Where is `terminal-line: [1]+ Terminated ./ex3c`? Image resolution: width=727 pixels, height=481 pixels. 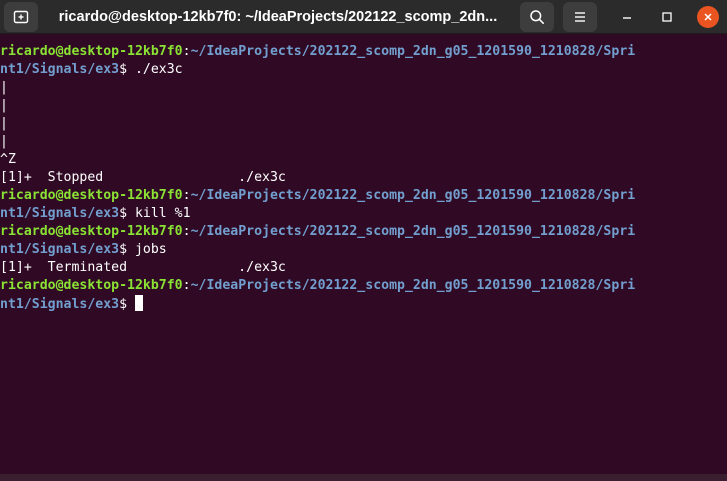 terminal-line: [1]+ Terminated ./ex3c is located at coordinates (363, 268).